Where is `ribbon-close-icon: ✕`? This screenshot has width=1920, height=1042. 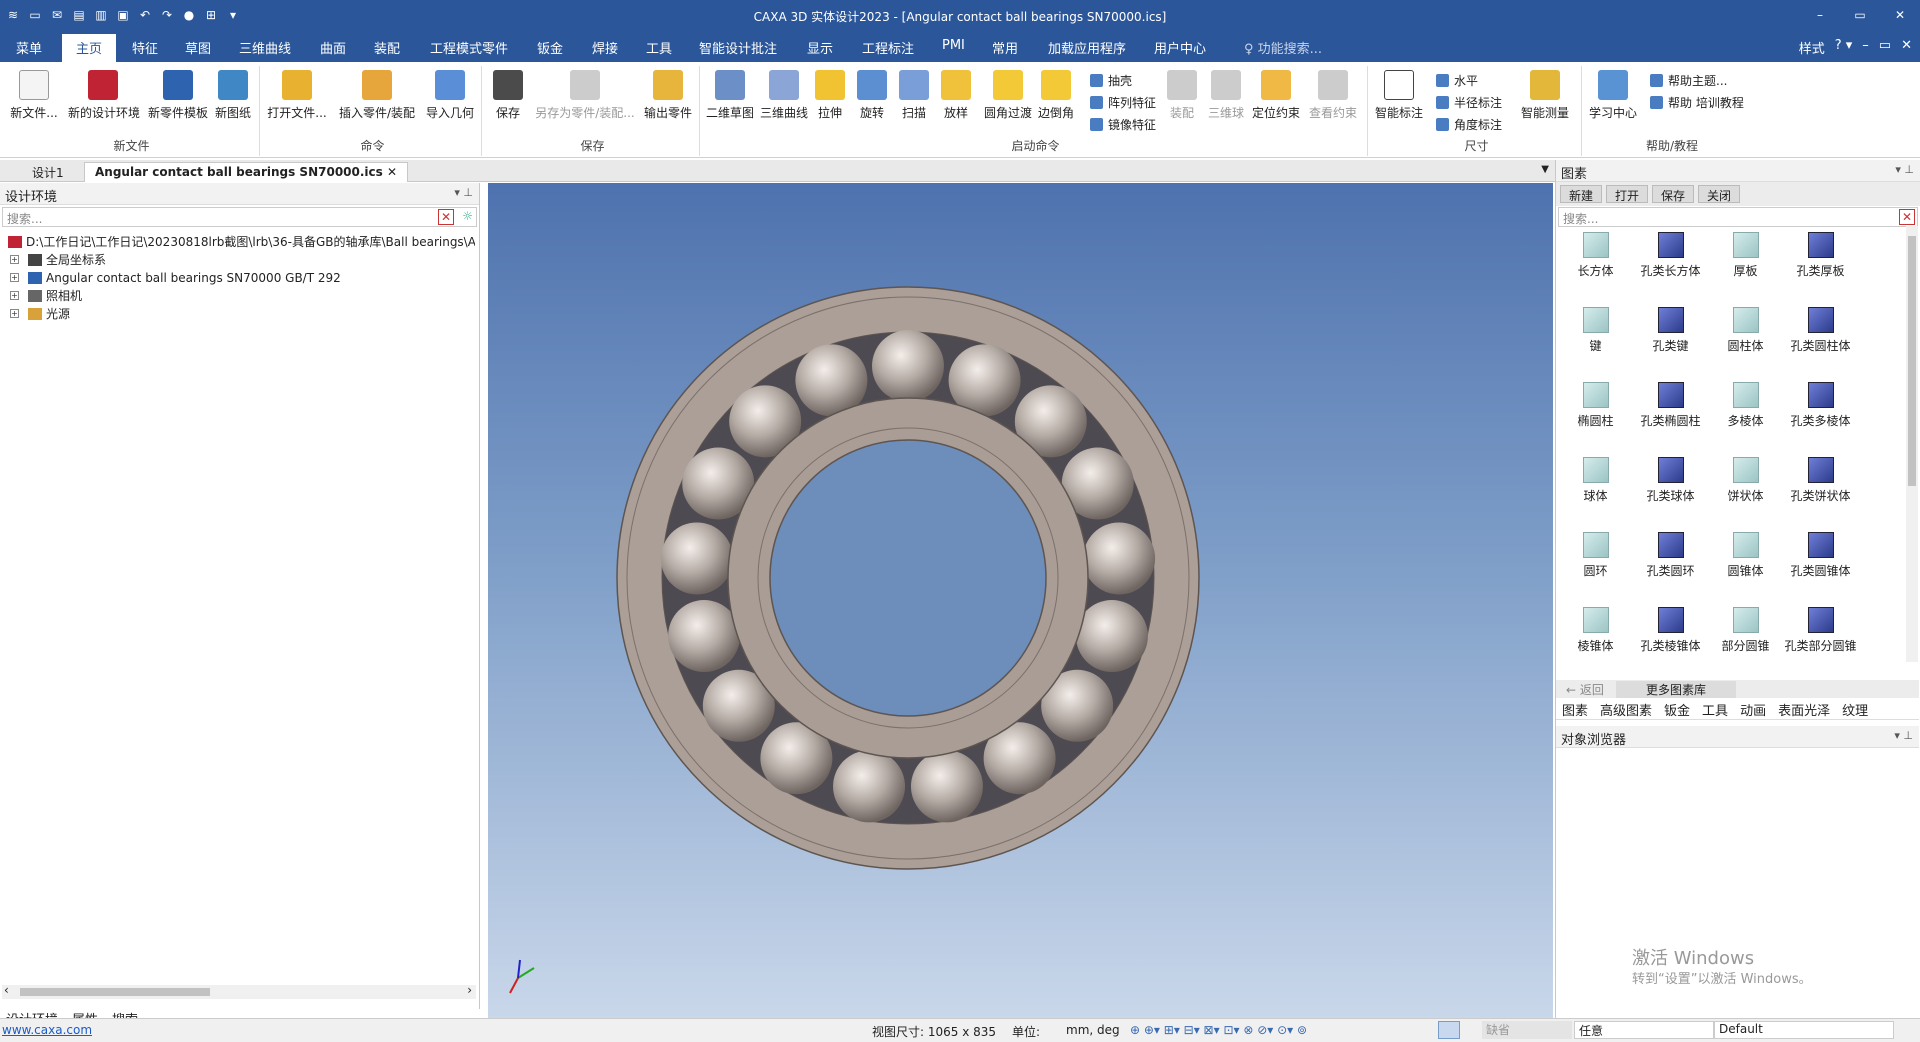 ribbon-close-icon: ✕ is located at coordinates (1906, 47).